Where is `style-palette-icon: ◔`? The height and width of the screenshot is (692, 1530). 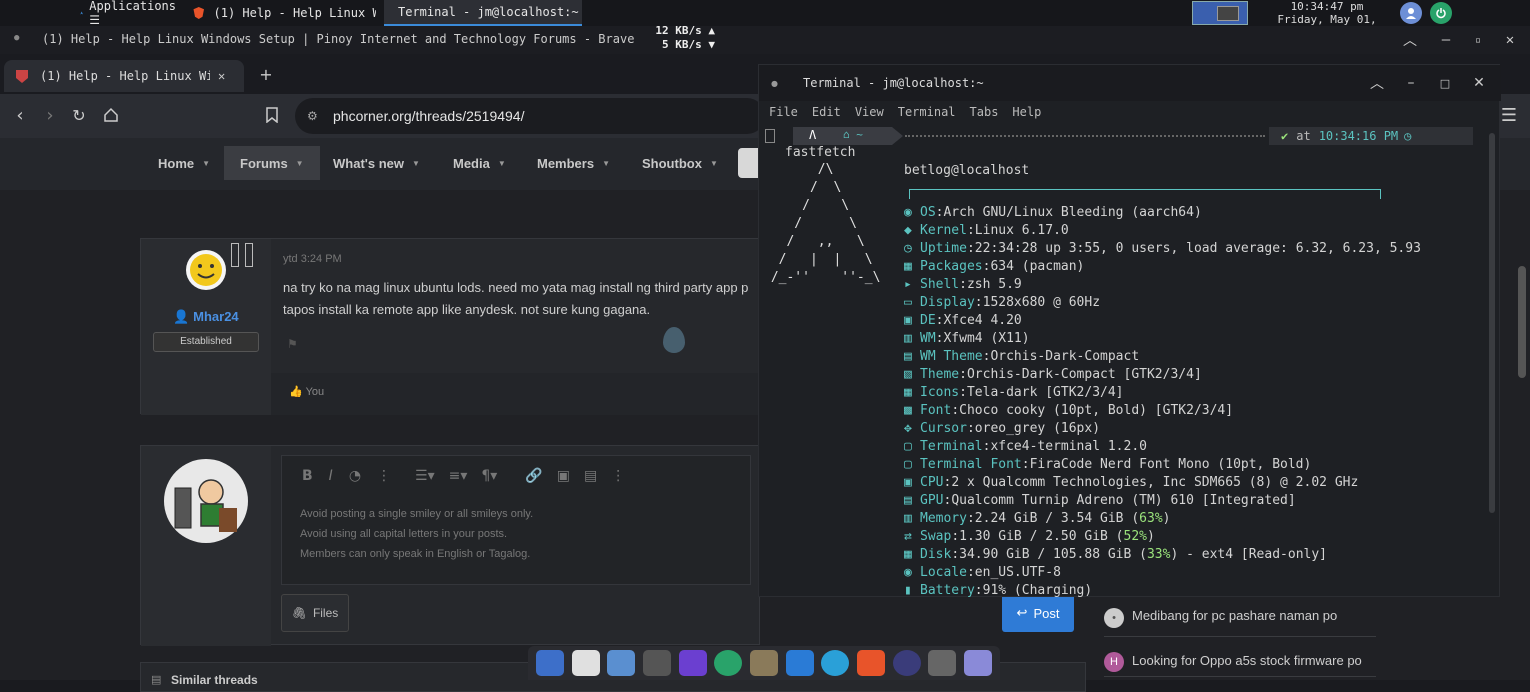 style-palette-icon: ◔ is located at coordinates (355, 476).